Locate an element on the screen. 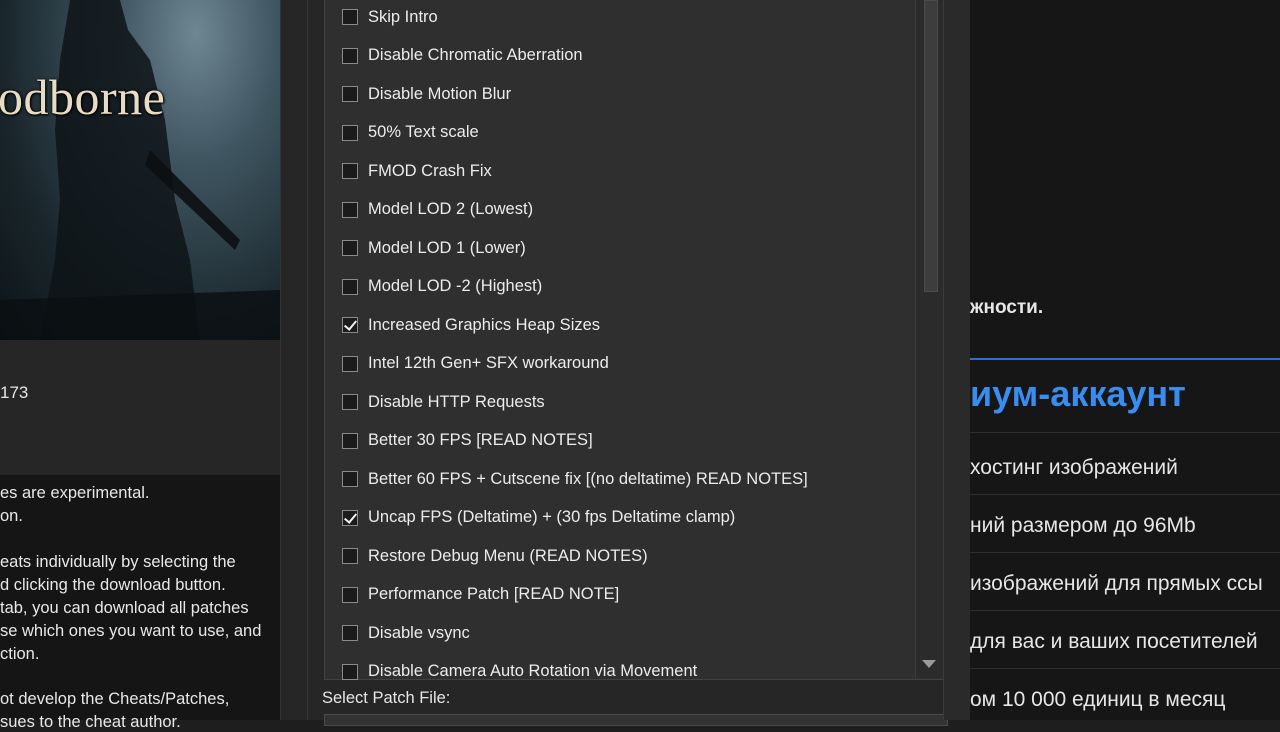  patch-item-label: Intel 12th Gen+ SFX workaround is located at coordinates (488, 363).